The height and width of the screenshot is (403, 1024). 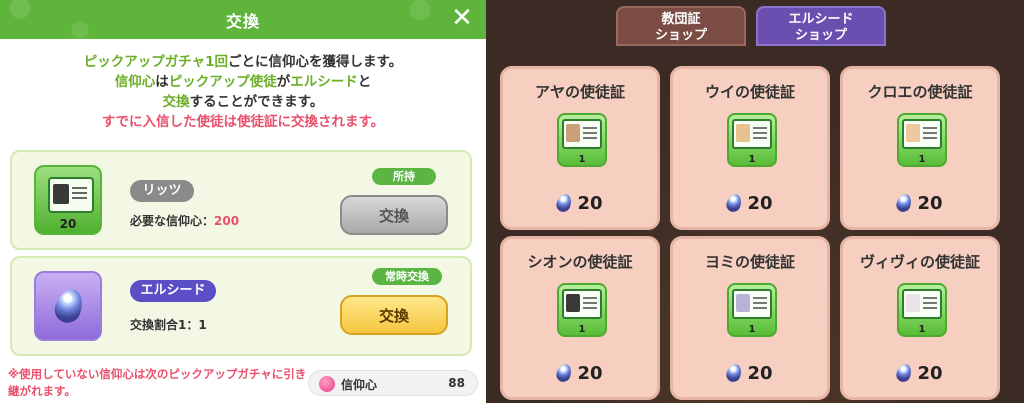 I want to click on card-art, so click(x=71, y=195).